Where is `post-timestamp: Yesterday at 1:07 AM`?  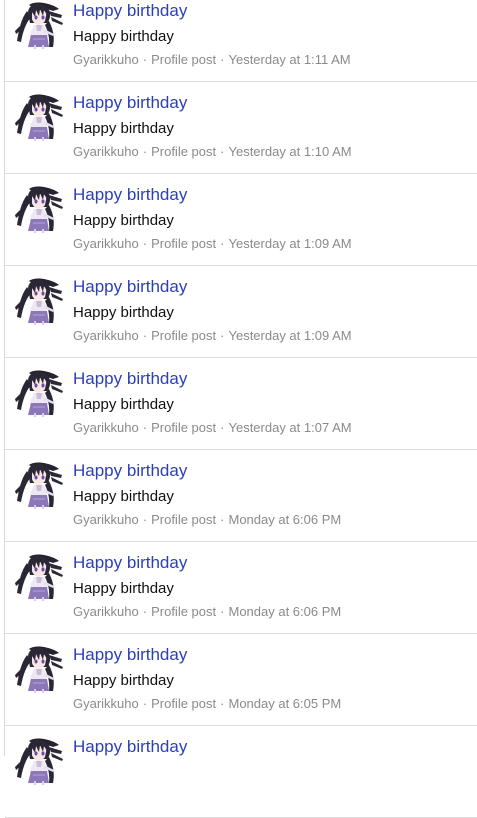
post-timestamp: Yesterday at 1:07 AM is located at coordinates (289, 427).